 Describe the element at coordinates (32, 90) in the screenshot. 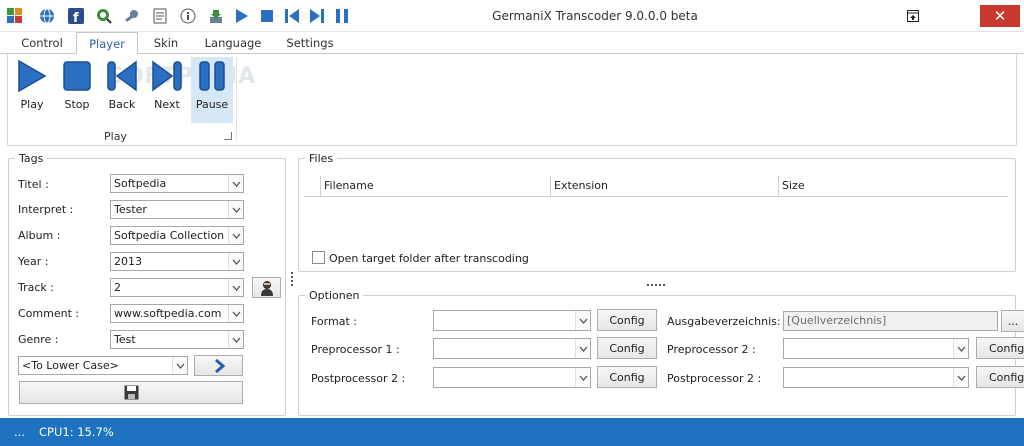

I see `play-button: Play` at that location.